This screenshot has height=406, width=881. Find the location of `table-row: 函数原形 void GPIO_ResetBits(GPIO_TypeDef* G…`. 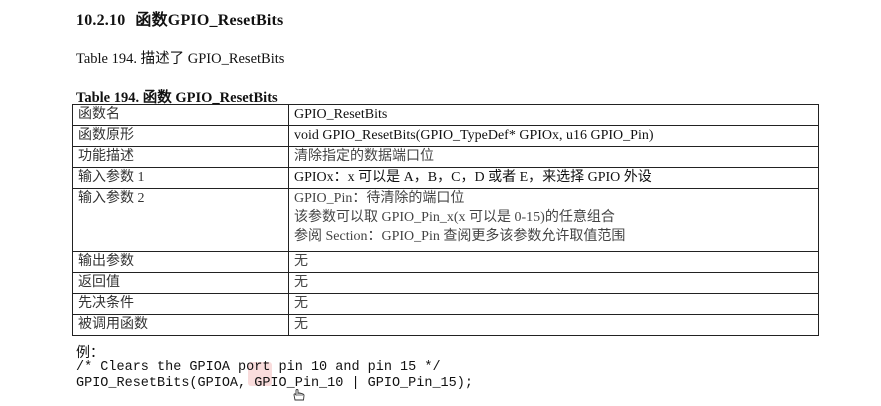

table-row: 函数原形 void GPIO_ResetBits(GPIO_TypeDef* G… is located at coordinates (445, 136).